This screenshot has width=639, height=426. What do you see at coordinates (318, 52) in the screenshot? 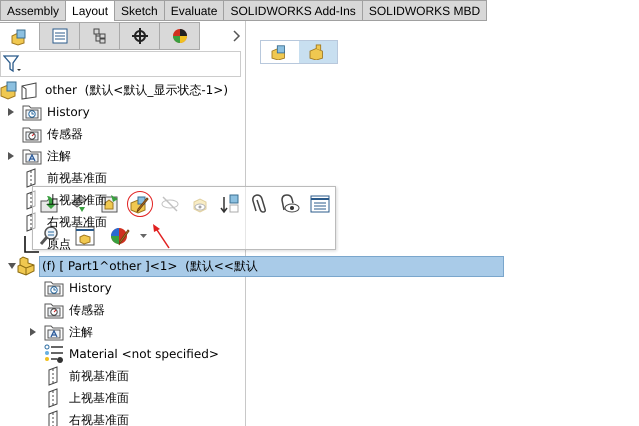
I see `part-breadcrumb` at bounding box center [318, 52].